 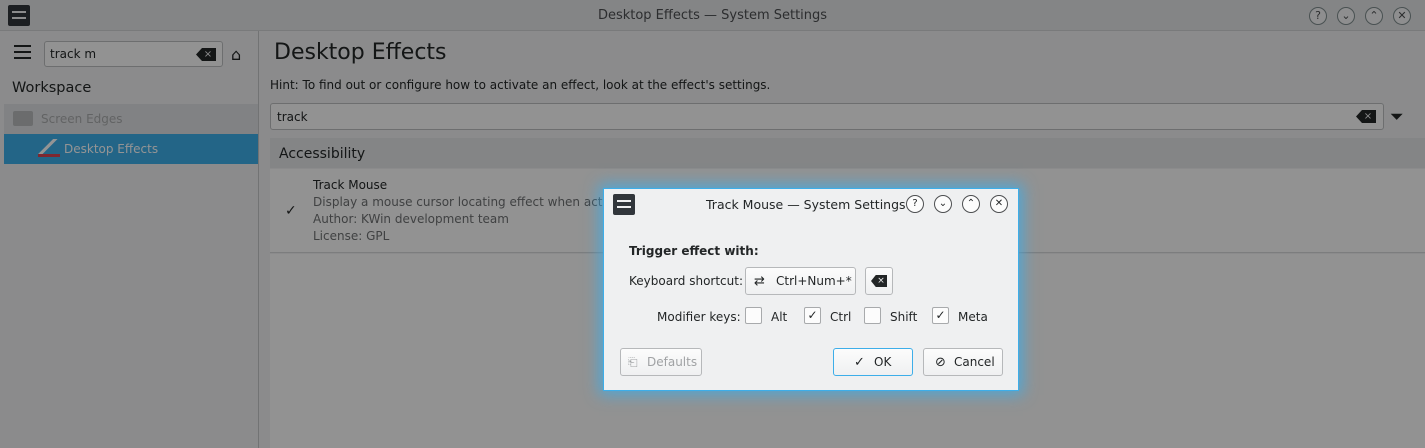 What do you see at coordinates (999, 204) in the screenshot?
I see `dialog-close-button: ✕` at bounding box center [999, 204].